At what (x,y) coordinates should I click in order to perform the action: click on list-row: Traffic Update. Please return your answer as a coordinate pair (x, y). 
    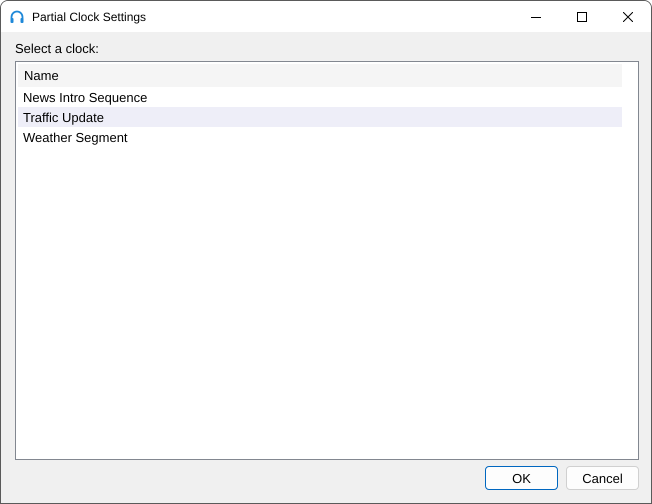
    Looking at the image, I should click on (320, 117).